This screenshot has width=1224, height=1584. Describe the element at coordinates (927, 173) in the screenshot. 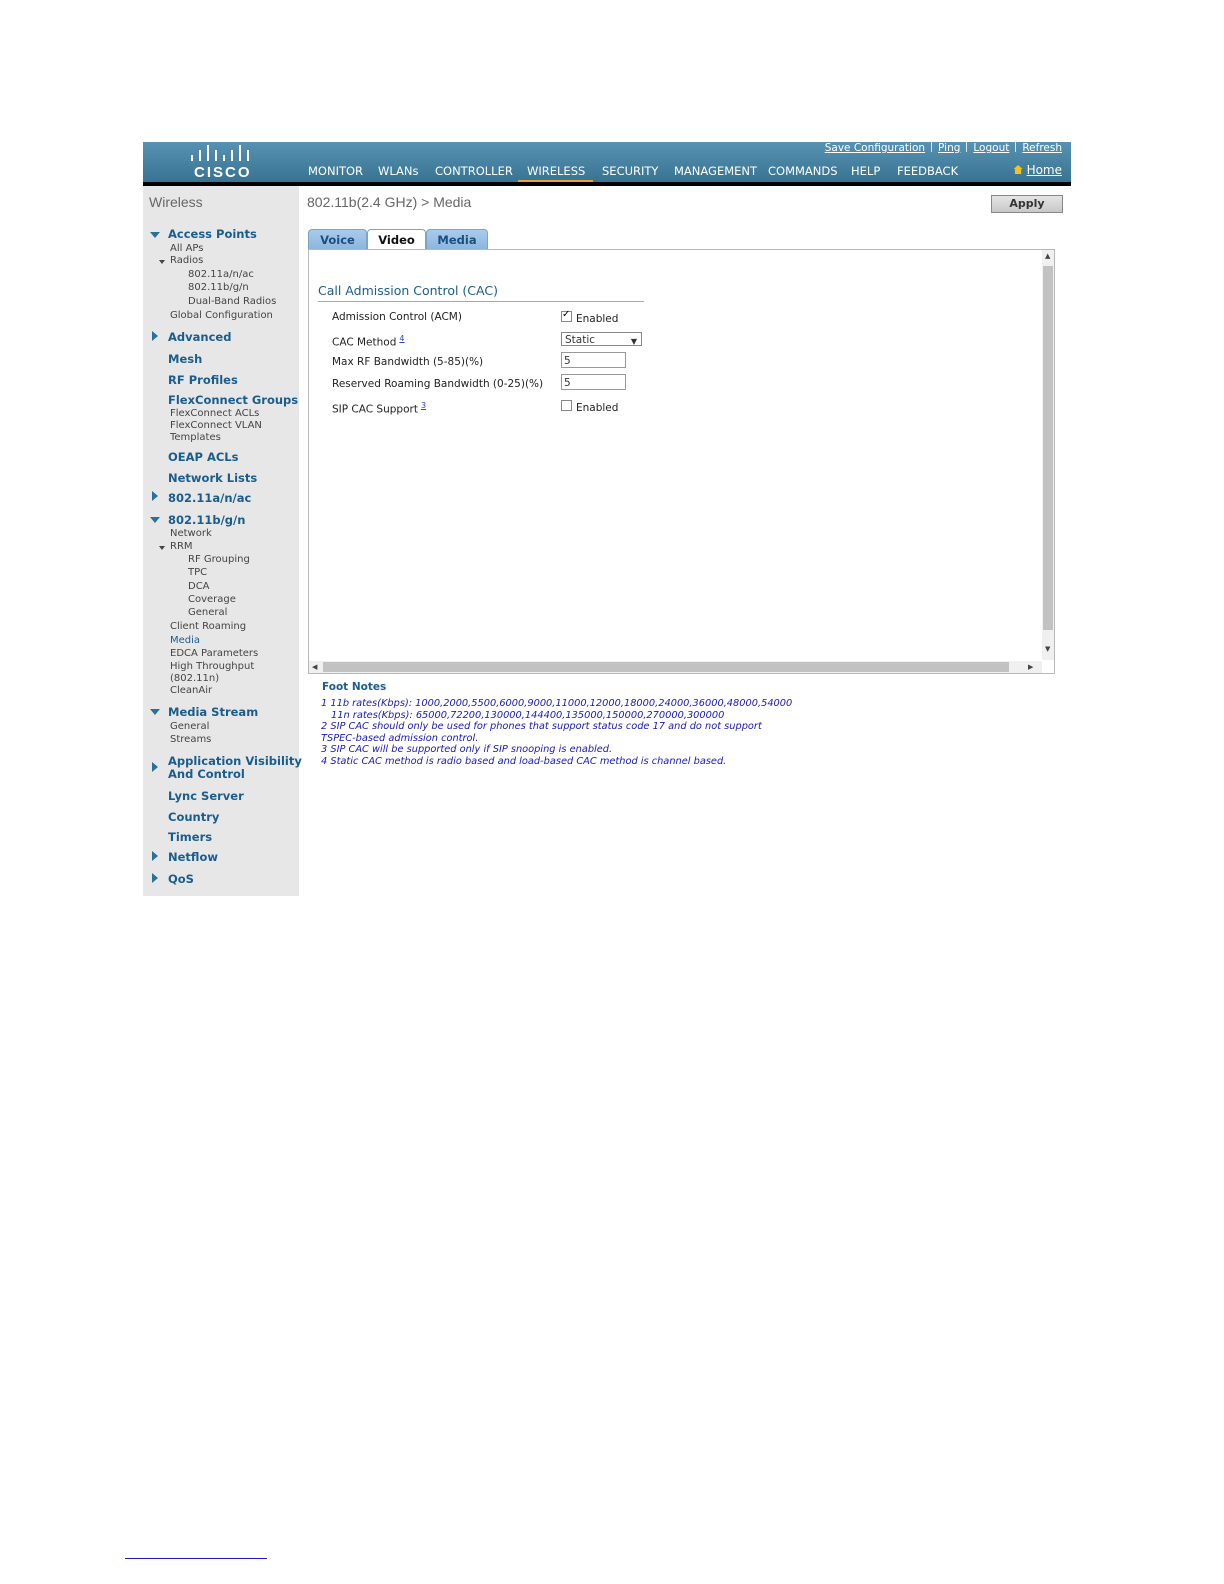

I see `nav-feedback: FEEDBACK` at that location.